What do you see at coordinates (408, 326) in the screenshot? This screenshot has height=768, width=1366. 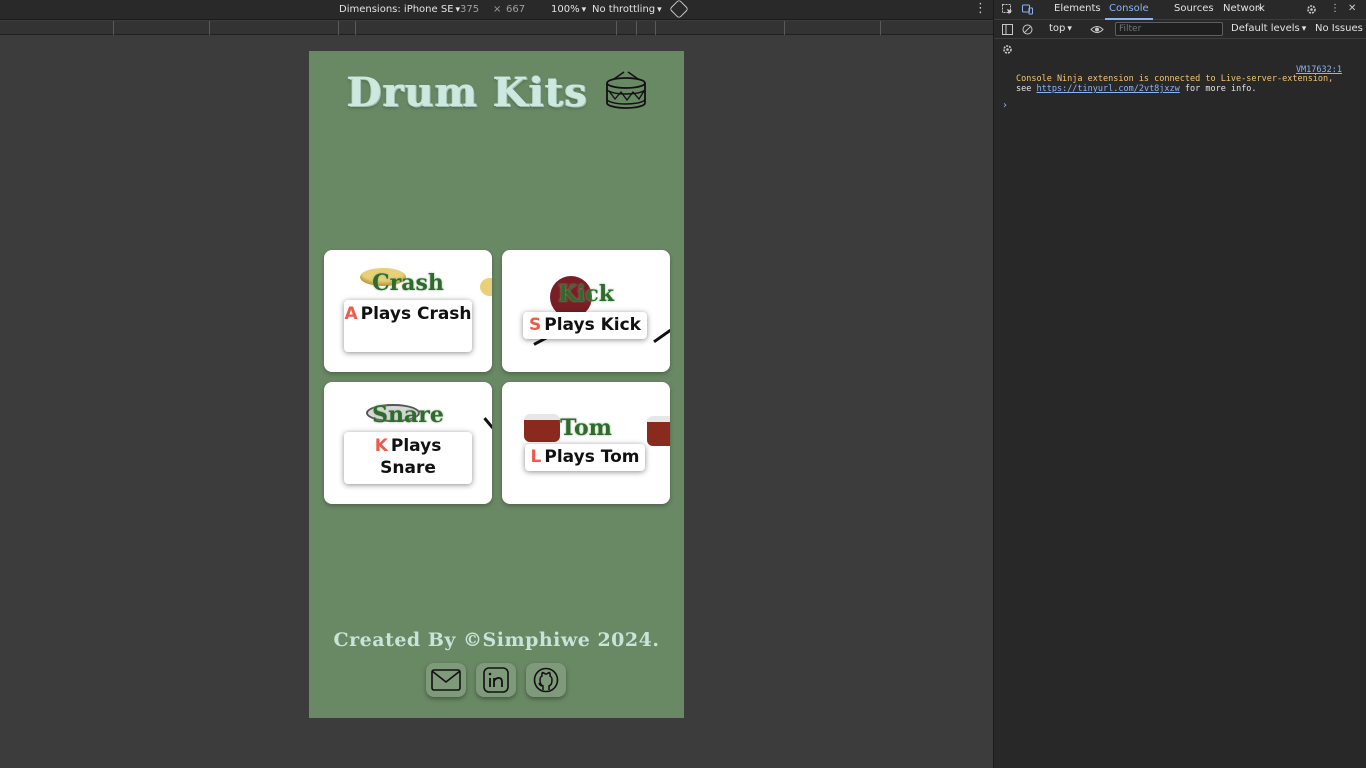 I see `key-hint: A Plays Crash` at bounding box center [408, 326].